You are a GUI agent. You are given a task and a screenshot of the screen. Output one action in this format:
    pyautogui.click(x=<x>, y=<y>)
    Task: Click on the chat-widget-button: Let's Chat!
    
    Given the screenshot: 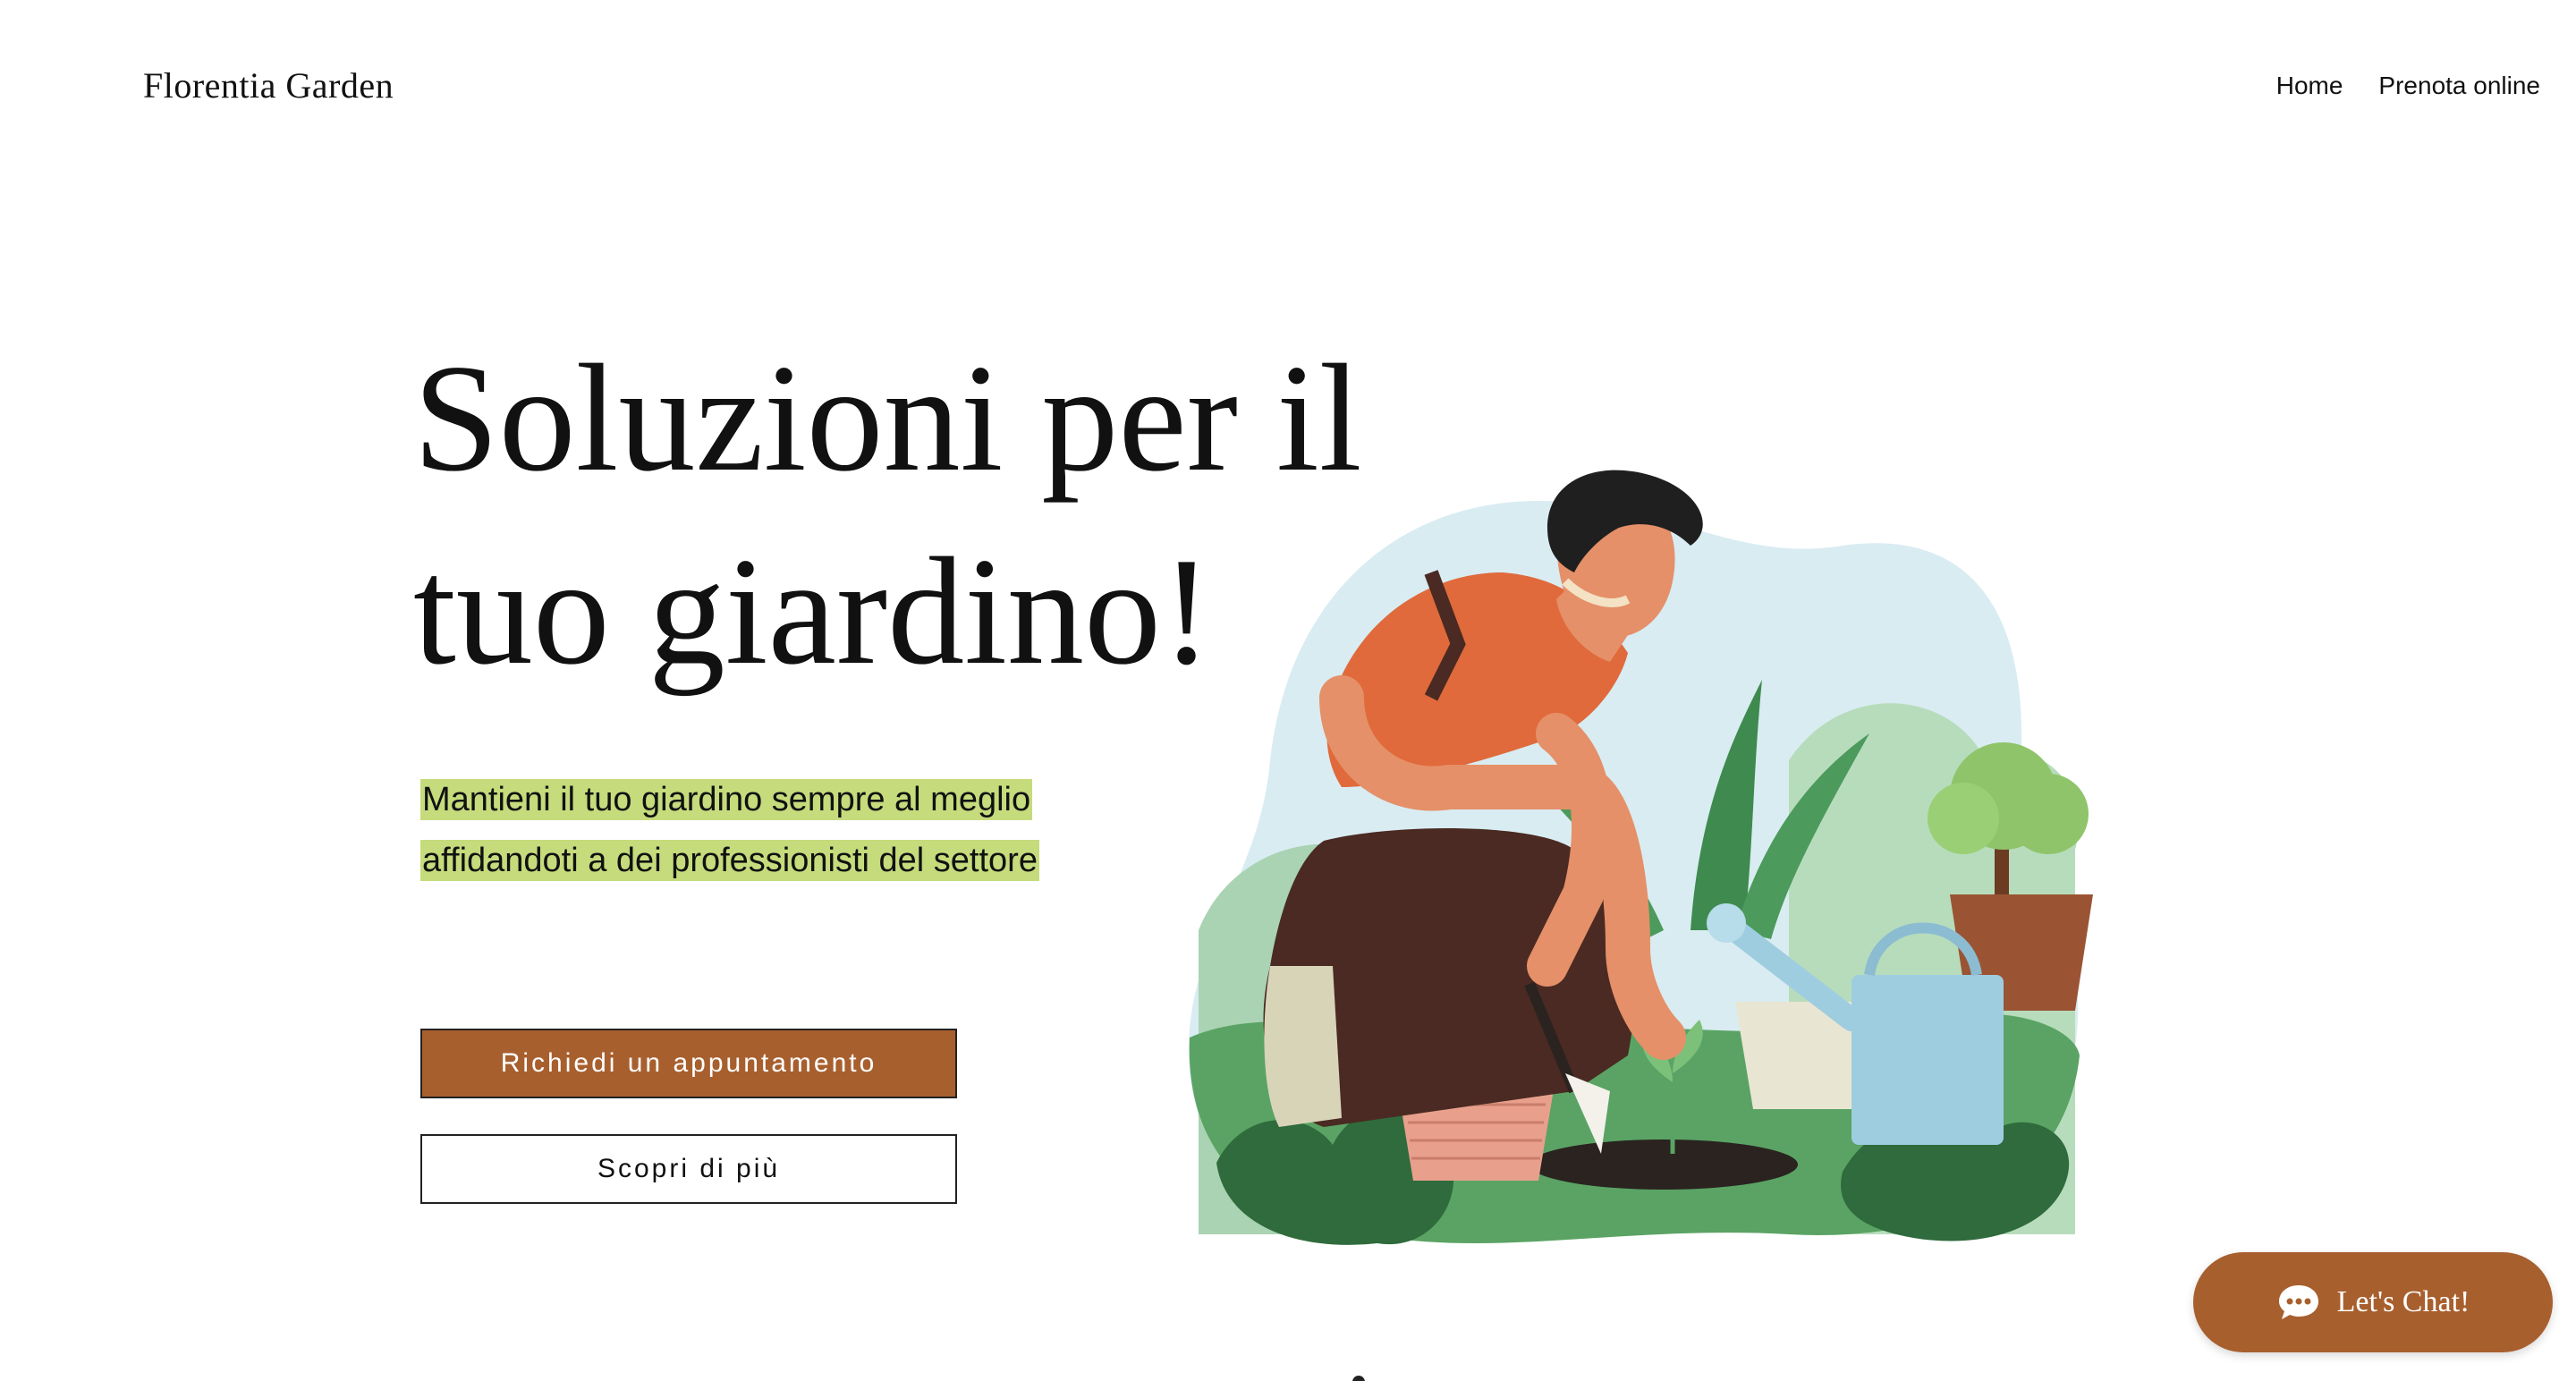 What is the action you would take?
    pyautogui.click(x=2373, y=1302)
    